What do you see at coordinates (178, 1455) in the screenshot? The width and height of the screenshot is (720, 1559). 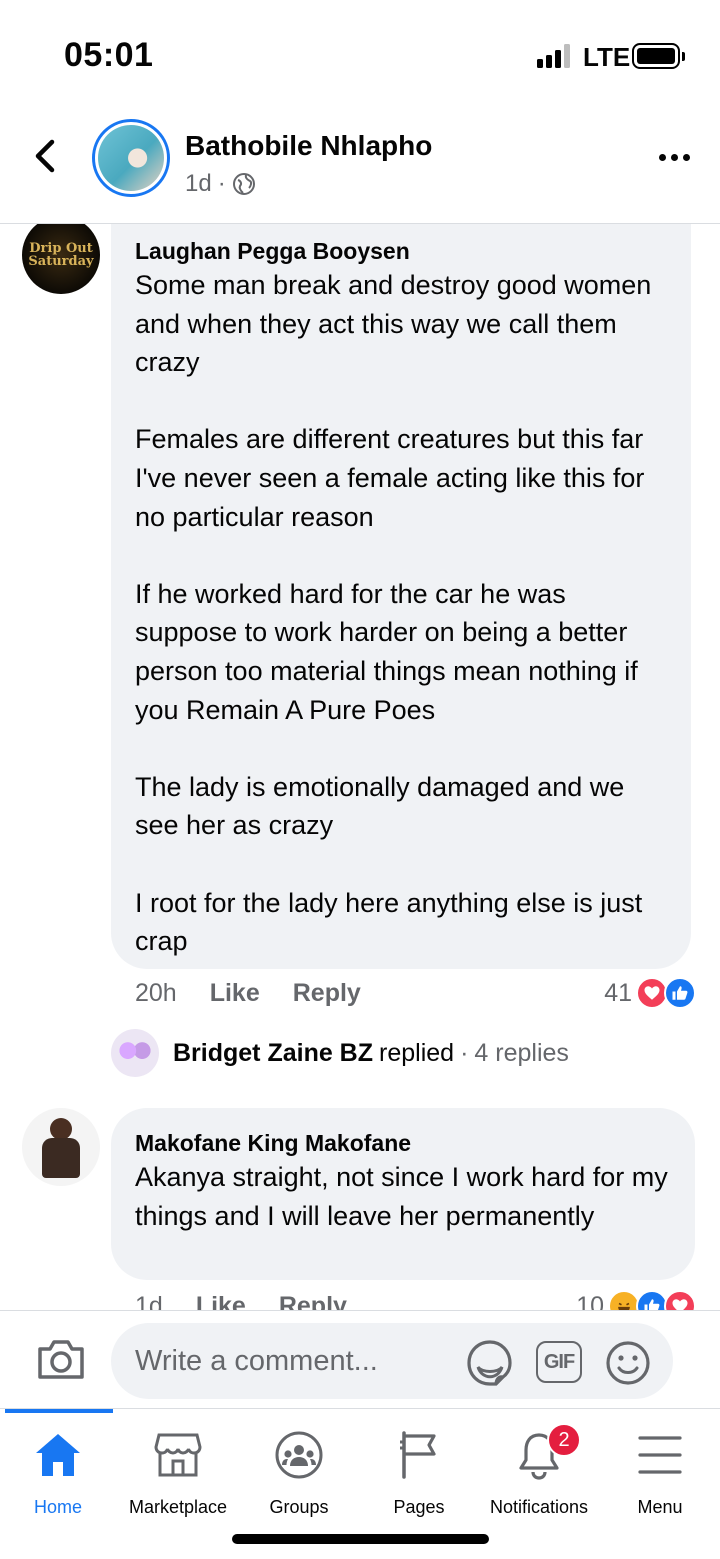 I see `marketplace-icon` at bounding box center [178, 1455].